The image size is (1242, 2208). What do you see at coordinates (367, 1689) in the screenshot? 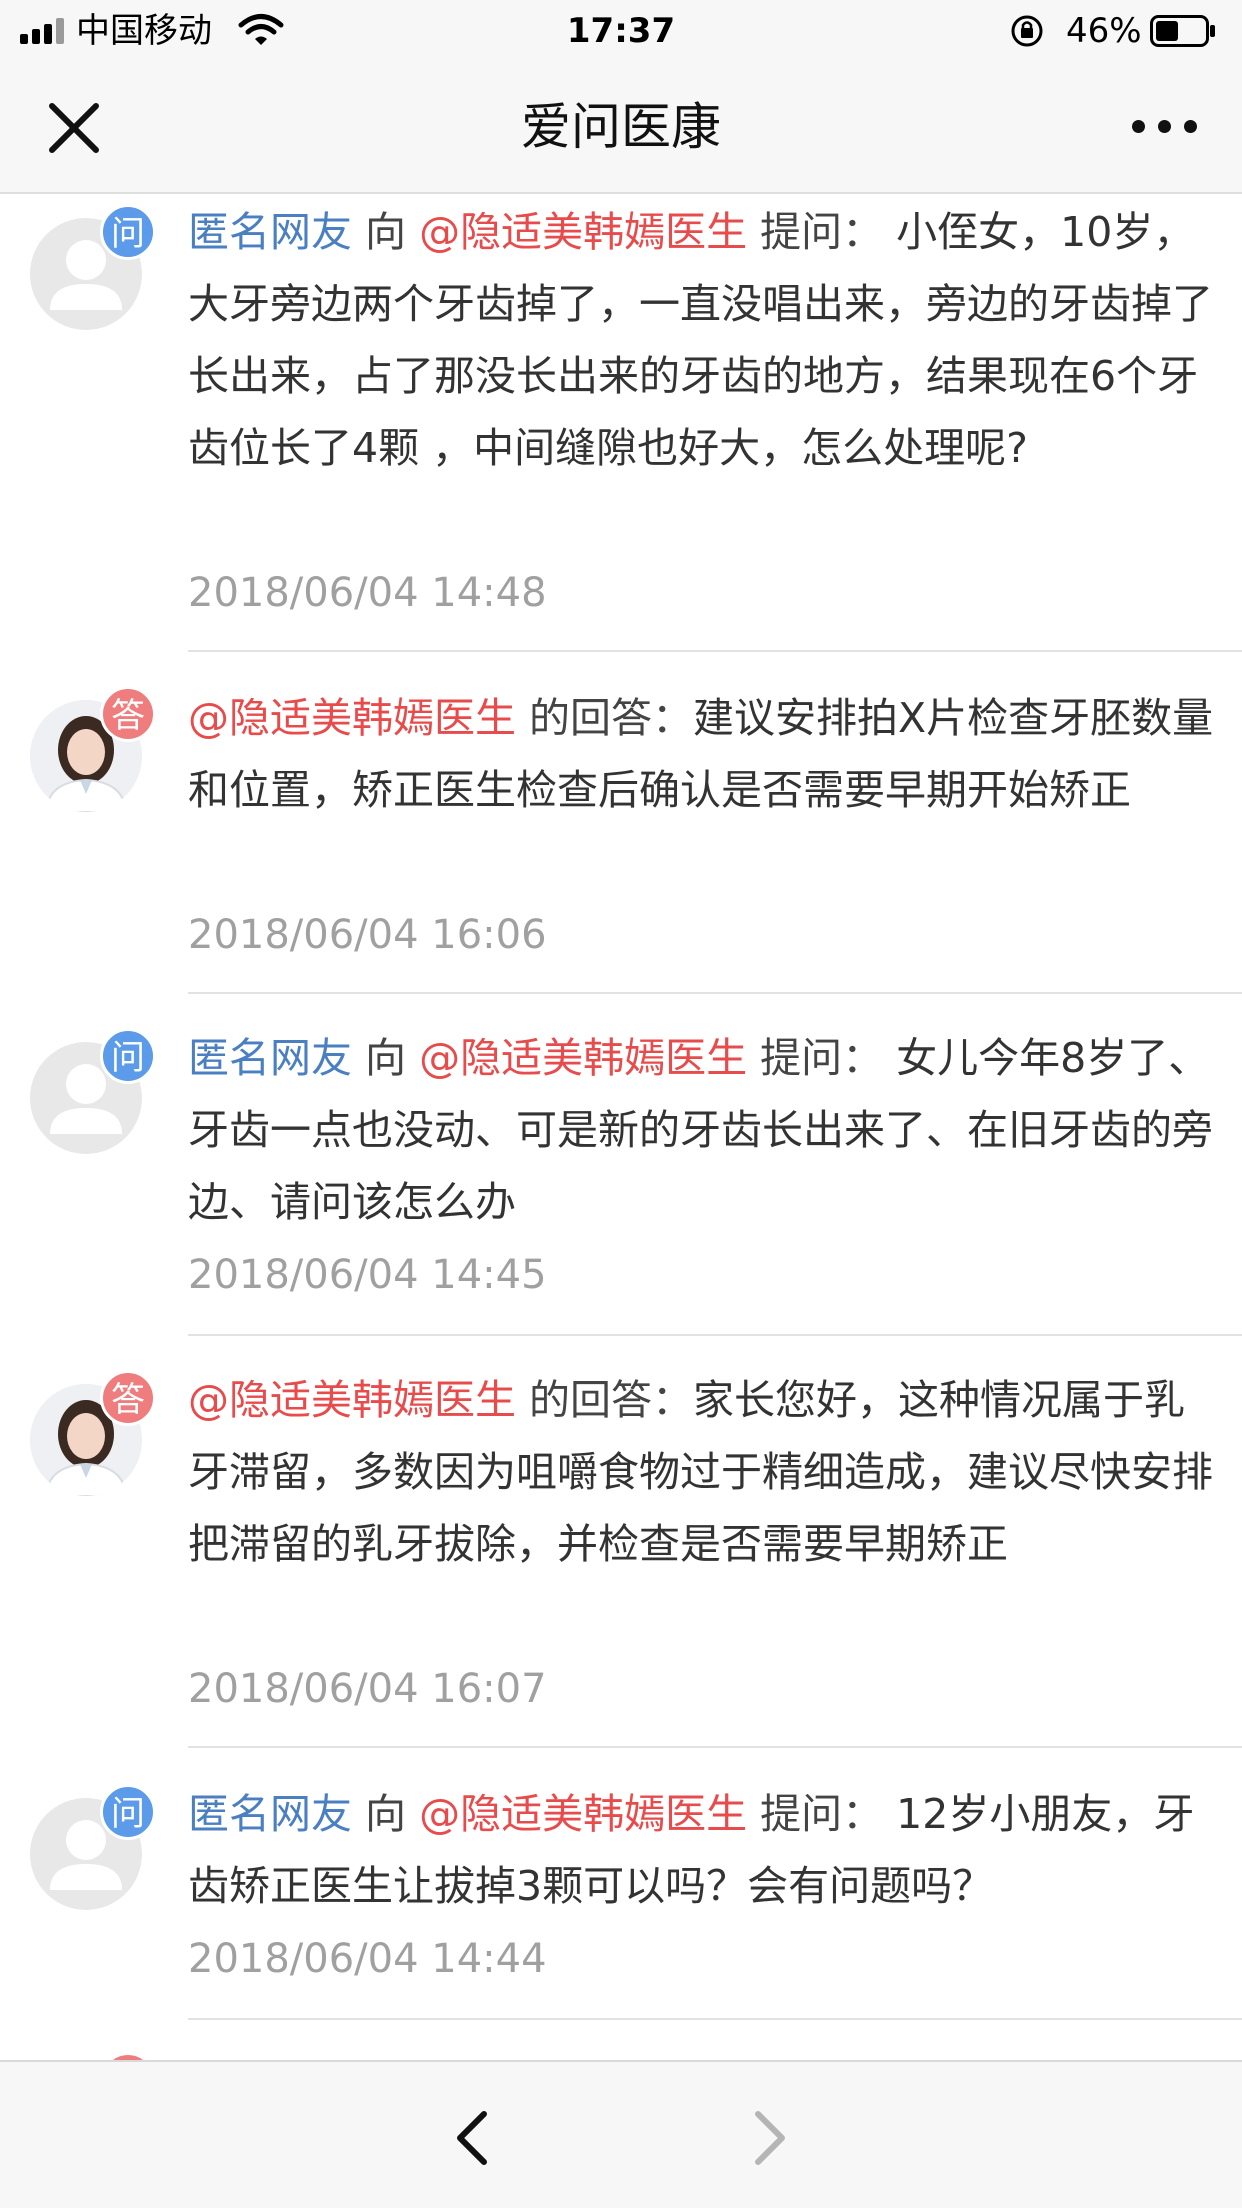
I see `timestamp: 2018/06/04 16:07` at bounding box center [367, 1689].